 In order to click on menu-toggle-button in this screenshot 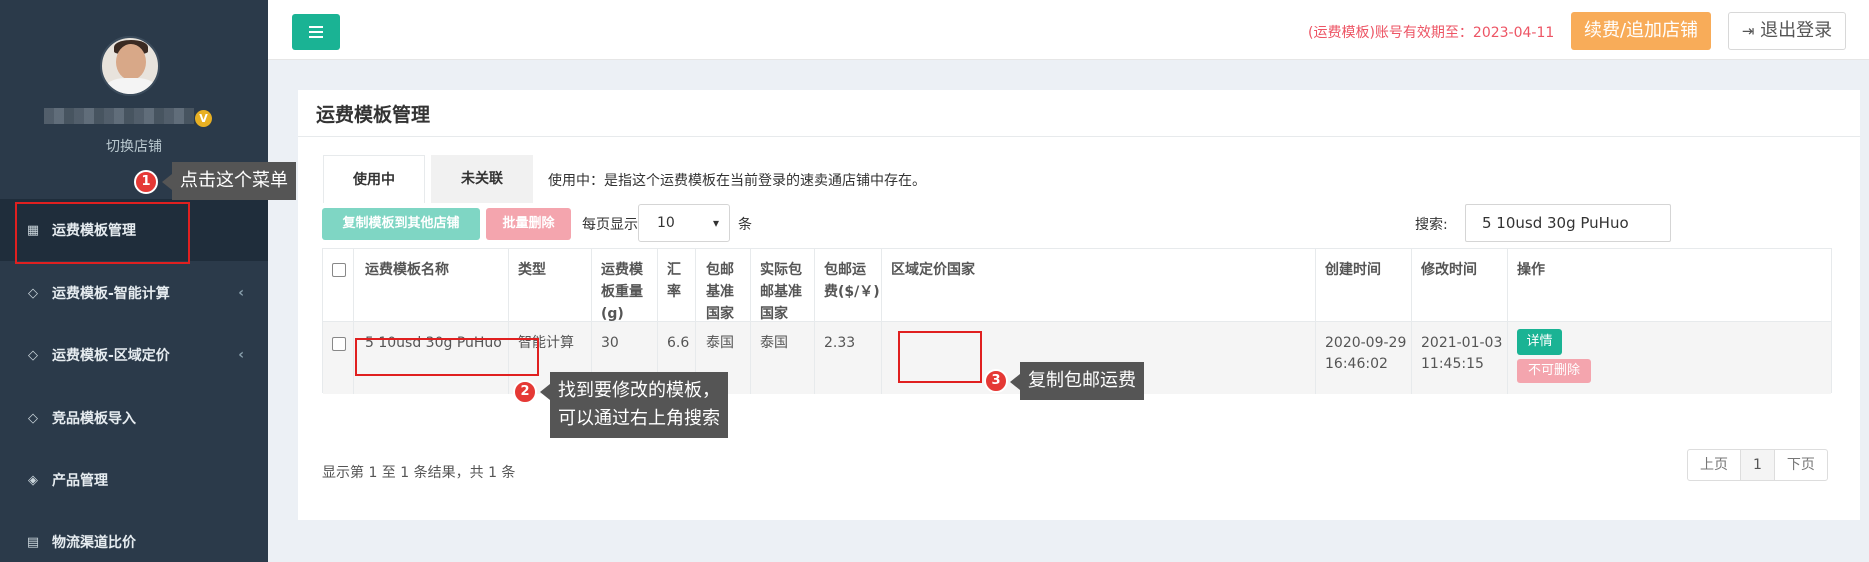, I will do `click(316, 32)`.